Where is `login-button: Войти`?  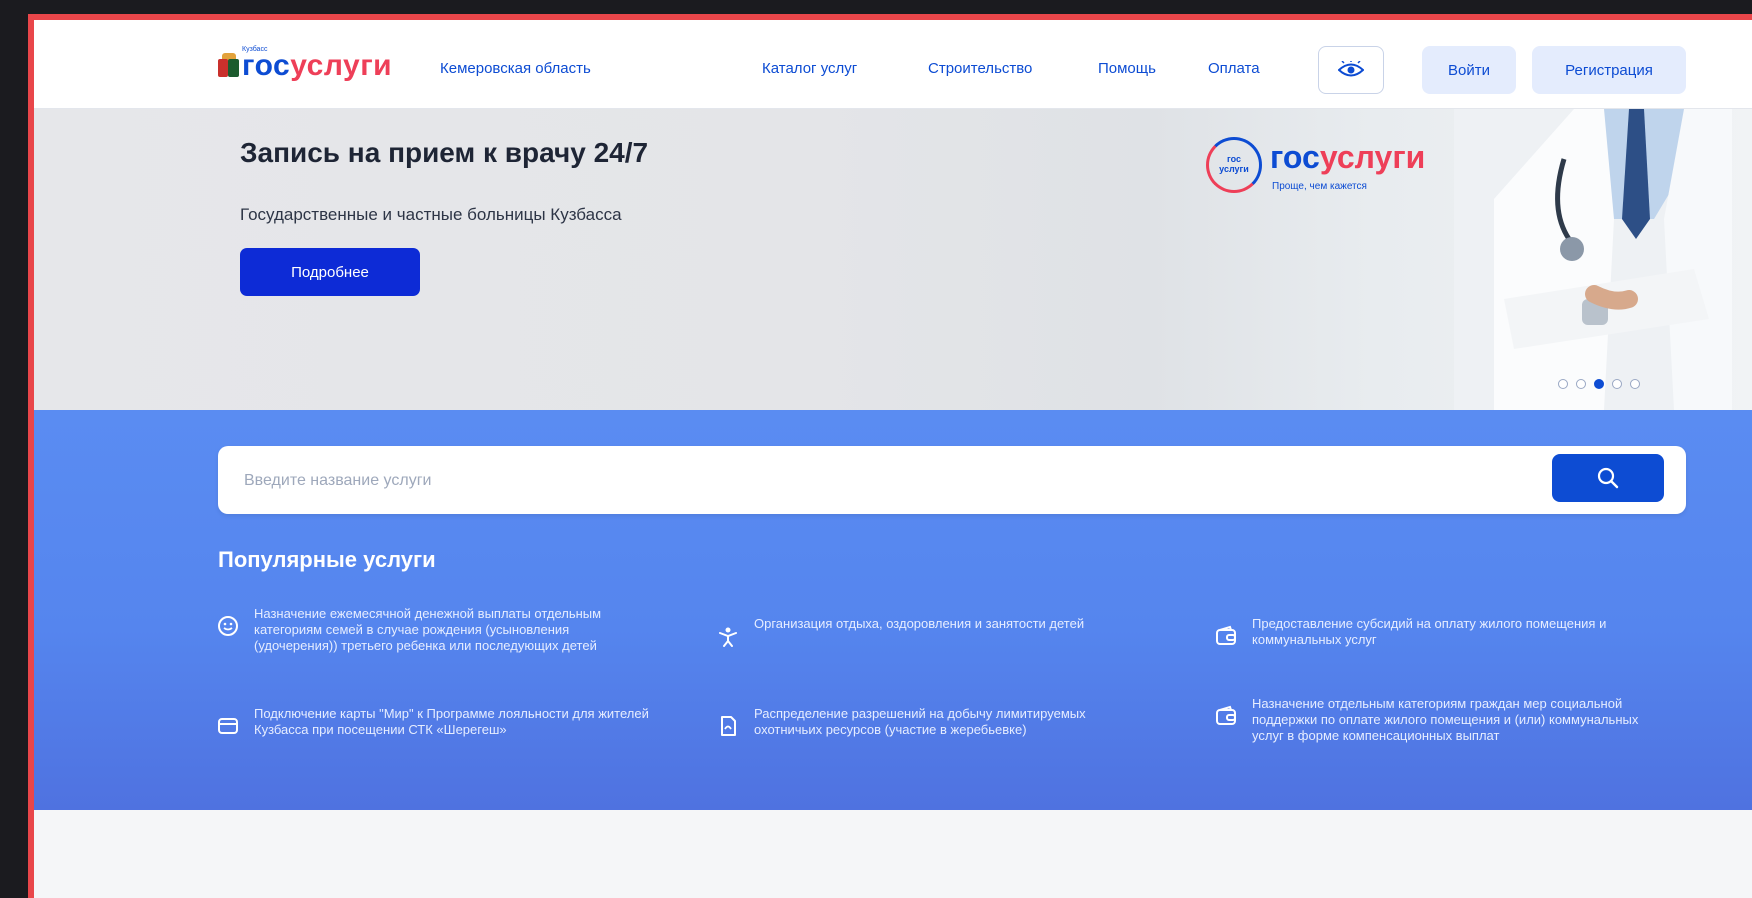
login-button: Войти is located at coordinates (1469, 70).